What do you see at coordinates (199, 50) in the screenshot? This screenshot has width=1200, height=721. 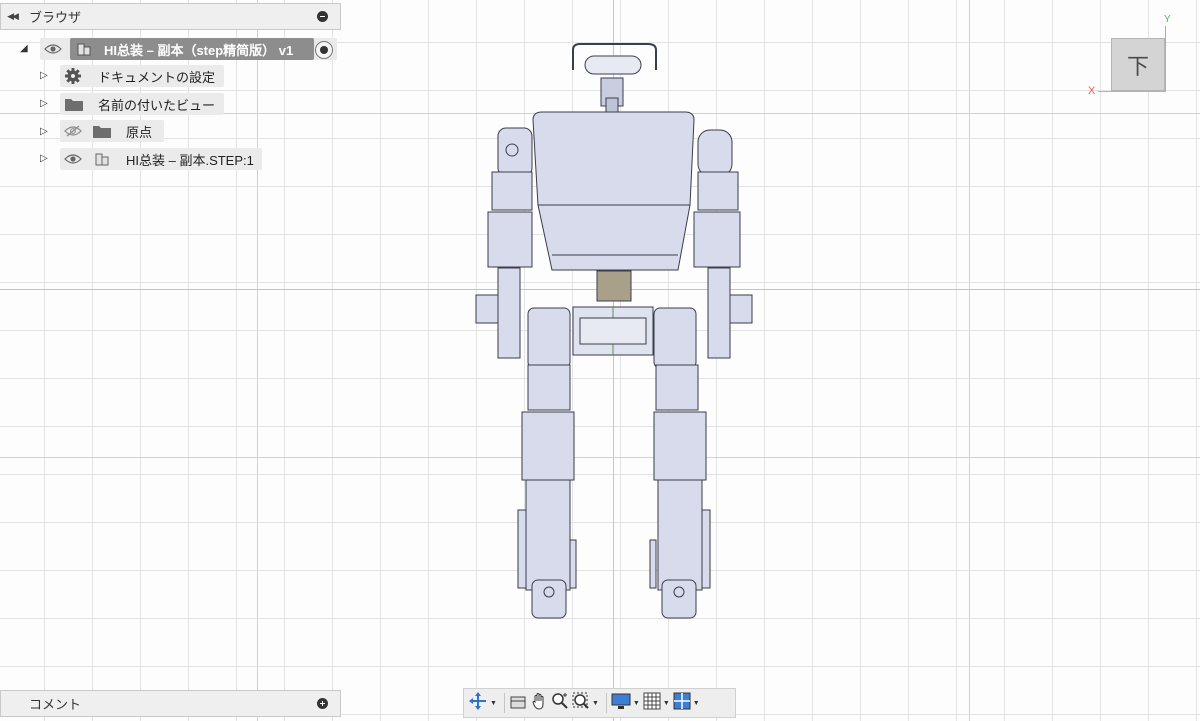 I see `root-name: HI总装 – 副本（step精简版） v1` at bounding box center [199, 50].